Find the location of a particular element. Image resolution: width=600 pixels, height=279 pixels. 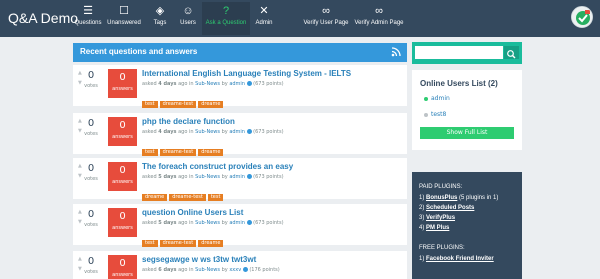

nav-label: Verify Admin Page is located at coordinates (379, 23).